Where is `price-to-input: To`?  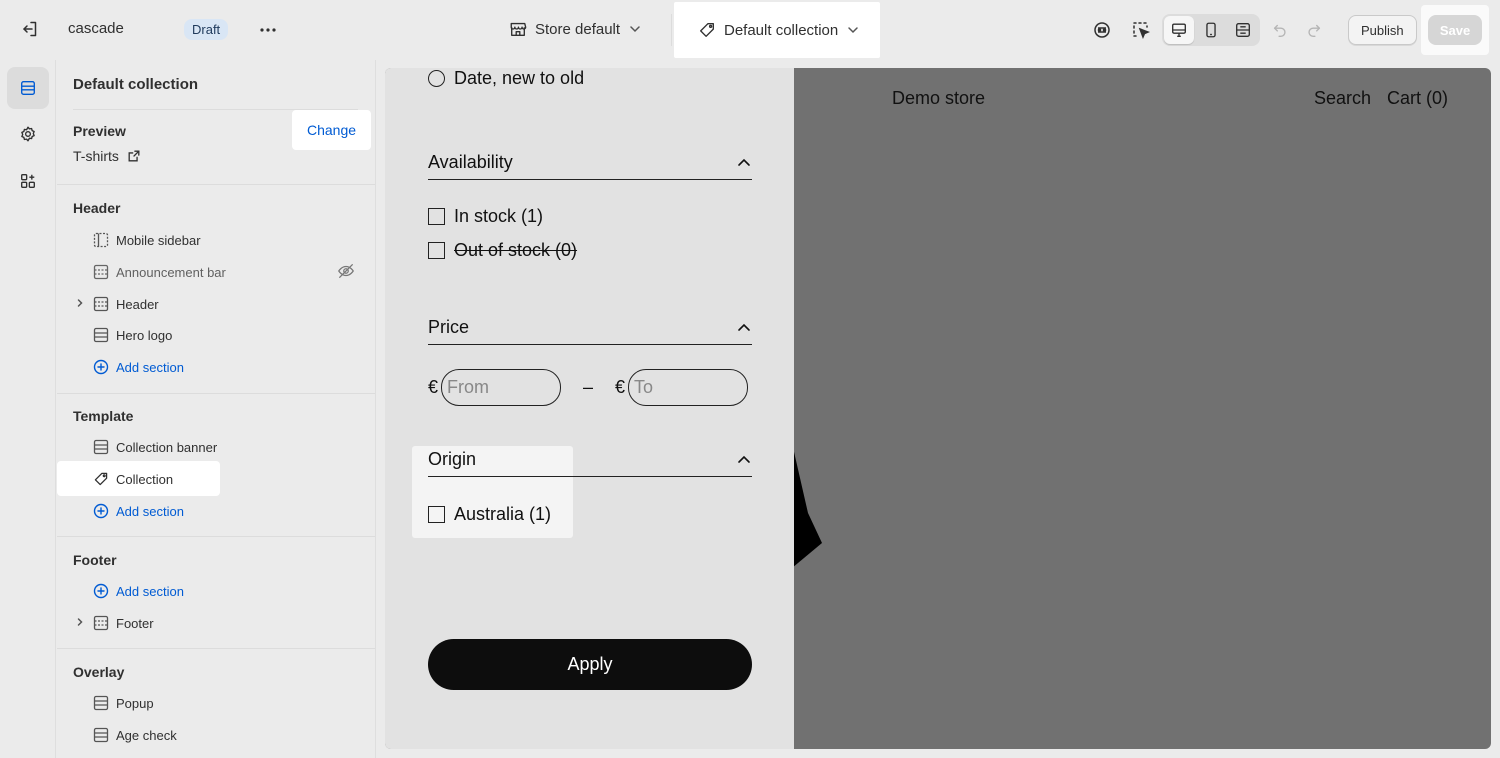
price-to-input: To is located at coordinates (688, 387).